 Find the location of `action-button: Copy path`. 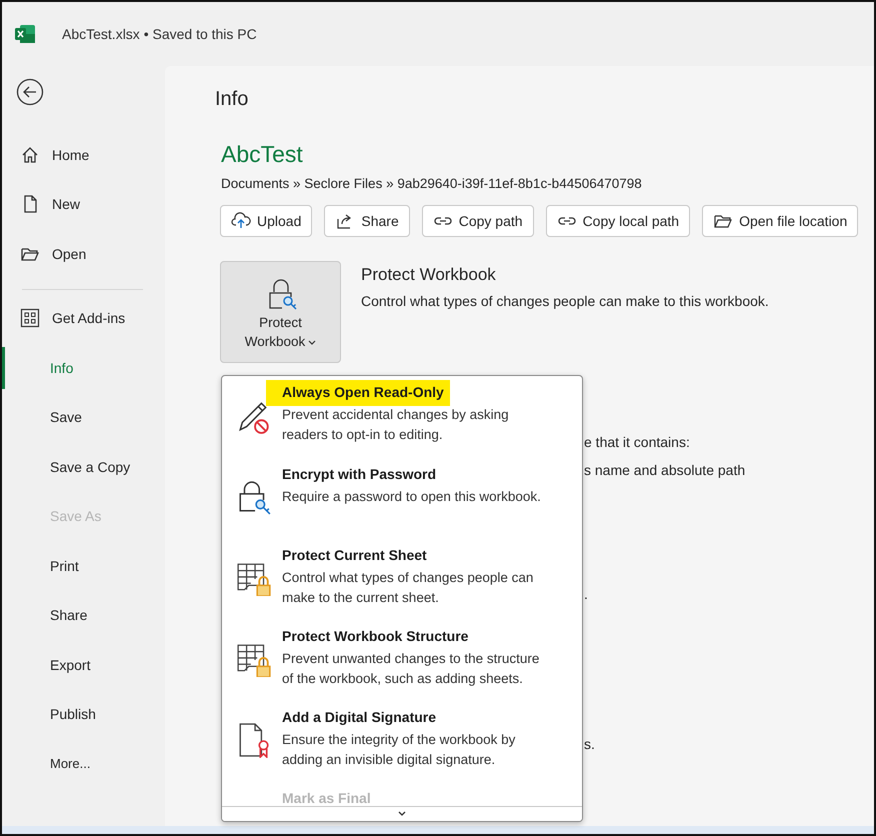

action-button: Copy path is located at coordinates (478, 221).